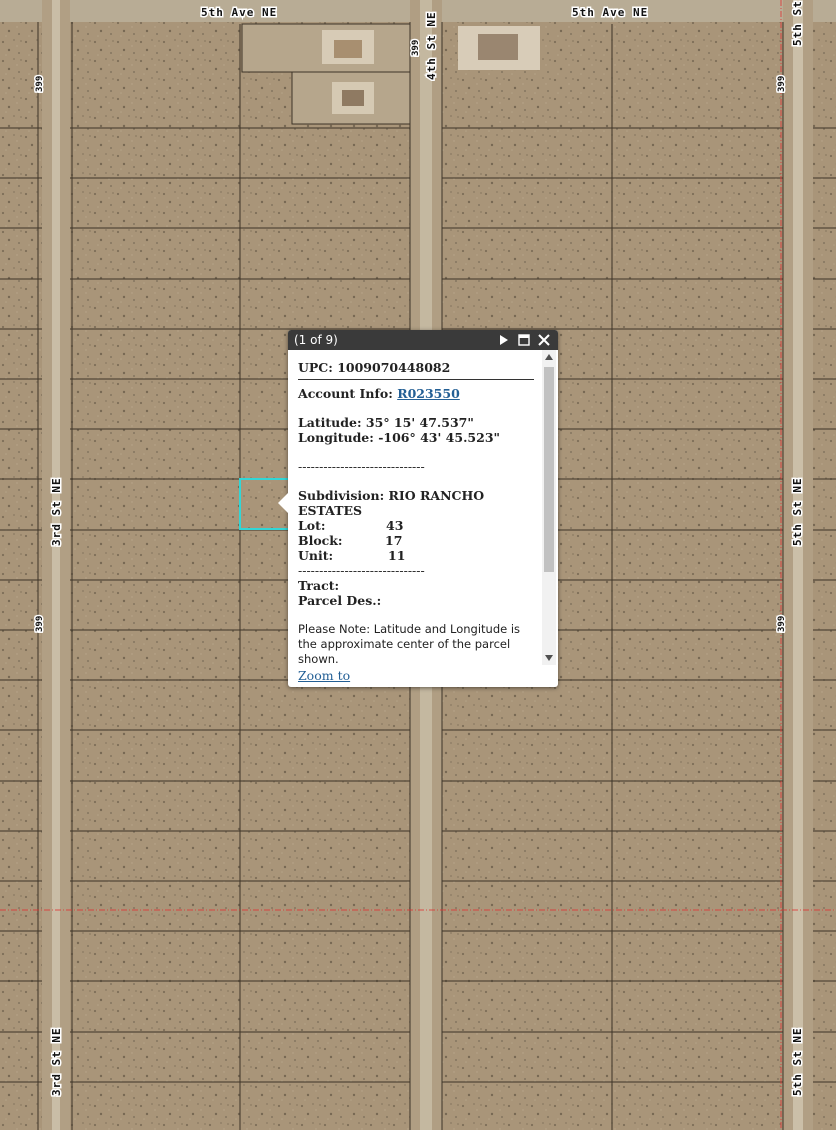  I want to click on label-5th-st-ne-upper: 5th St NE, so click(797, 511).